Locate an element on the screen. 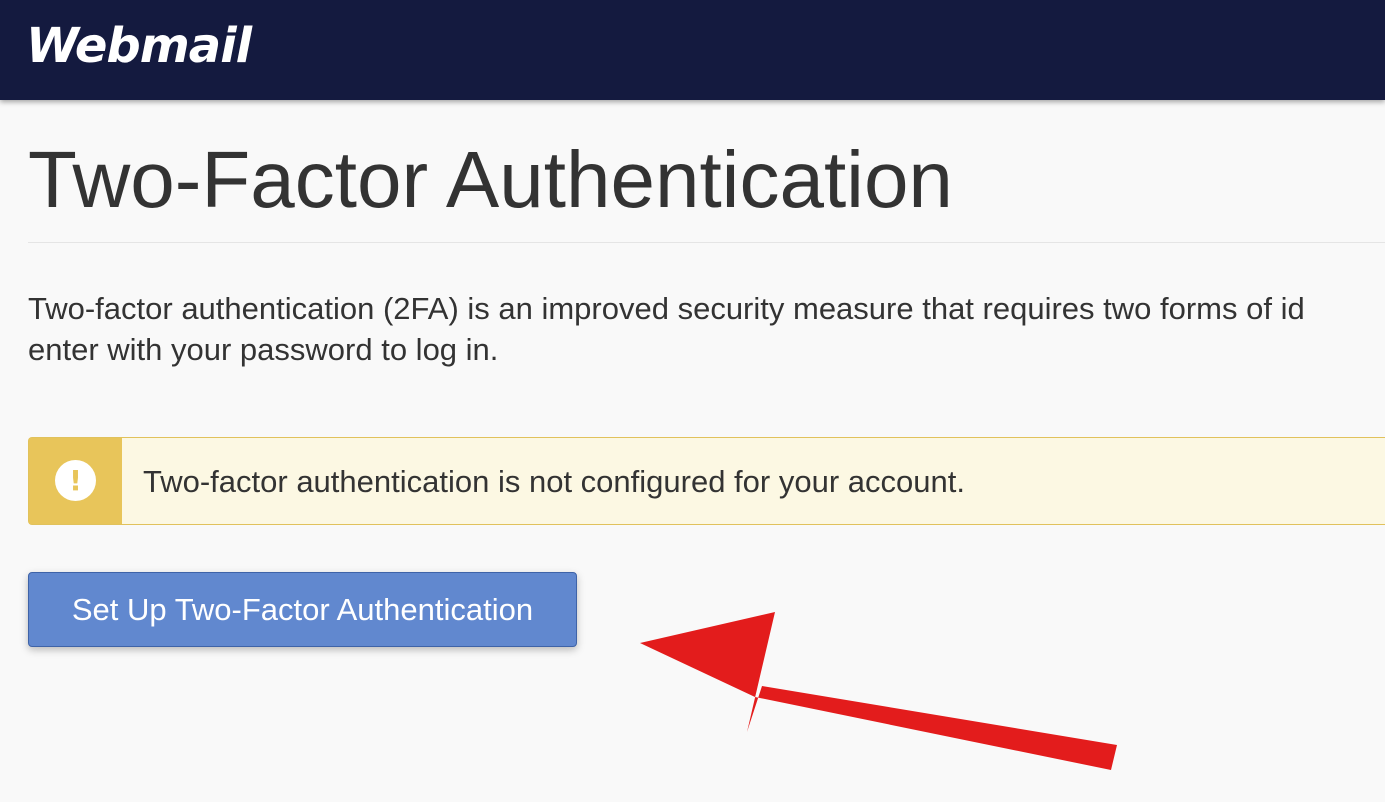  alert-icon-panel: ! is located at coordinates (75, 481).